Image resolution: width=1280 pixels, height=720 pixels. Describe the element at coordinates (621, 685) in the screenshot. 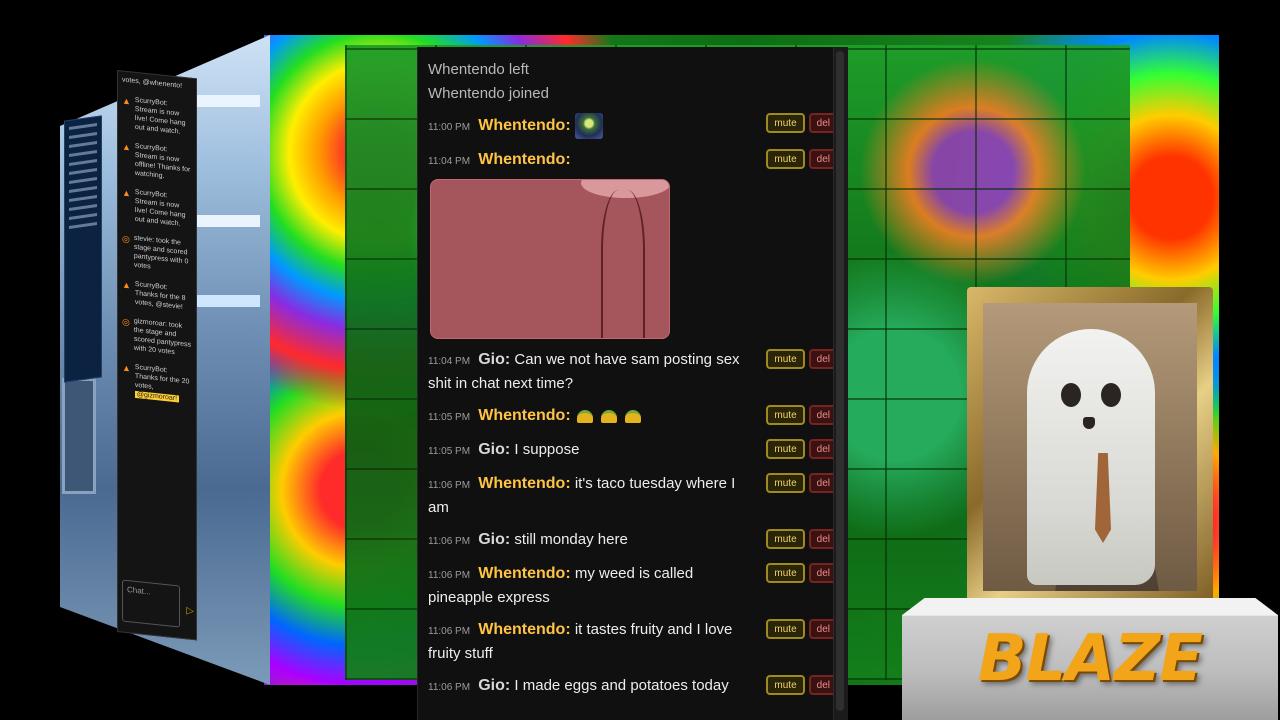

I see `message-text: I made eggs and potatoes today` at that location.